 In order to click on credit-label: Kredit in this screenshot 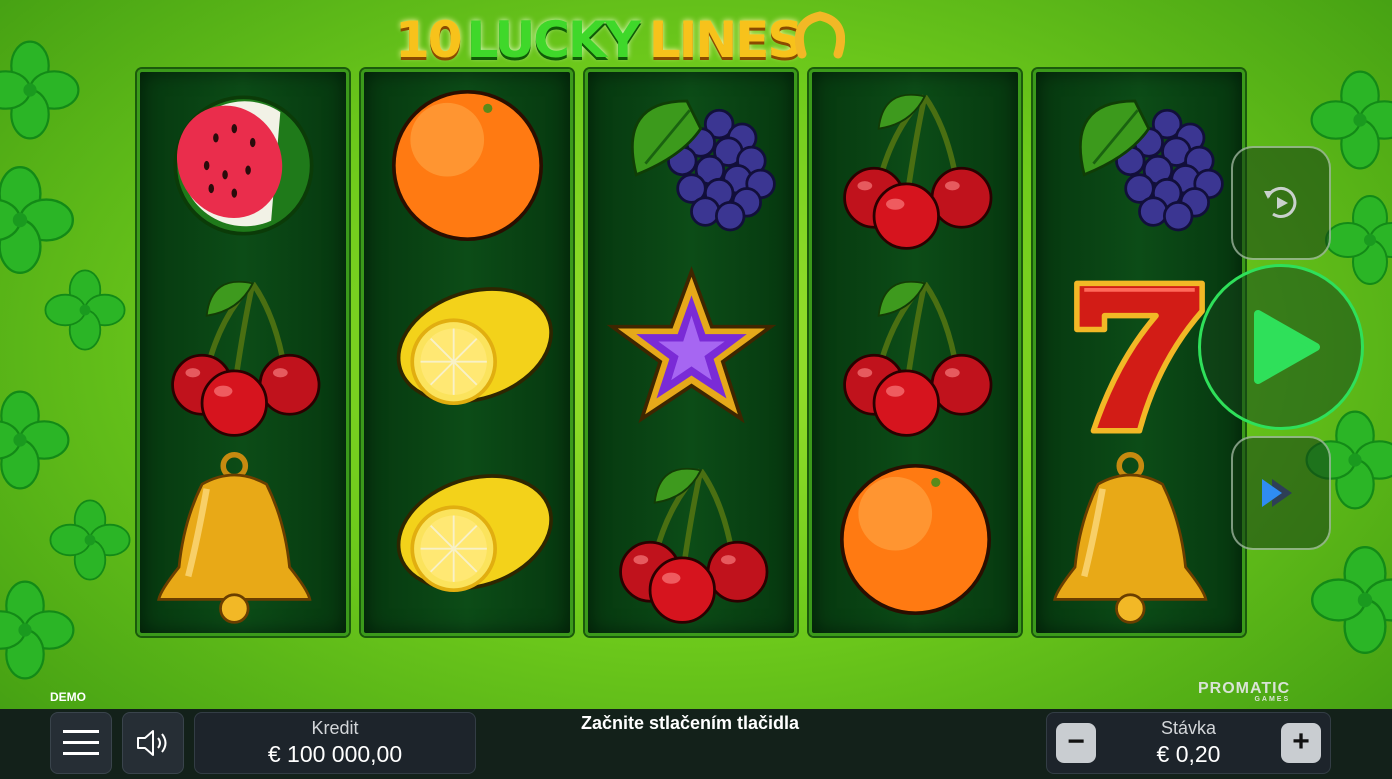, I will do `click(335, 728)`.